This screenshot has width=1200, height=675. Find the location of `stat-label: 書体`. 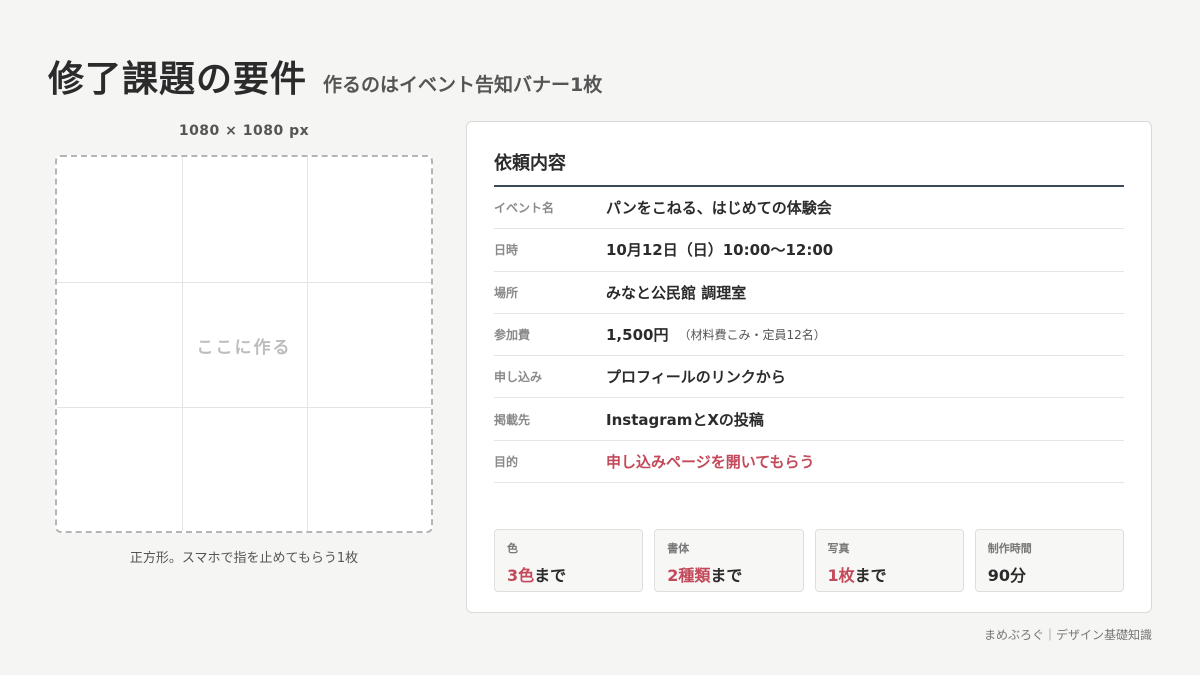

stat-label: 書体 is located at coordinates (678, 548).